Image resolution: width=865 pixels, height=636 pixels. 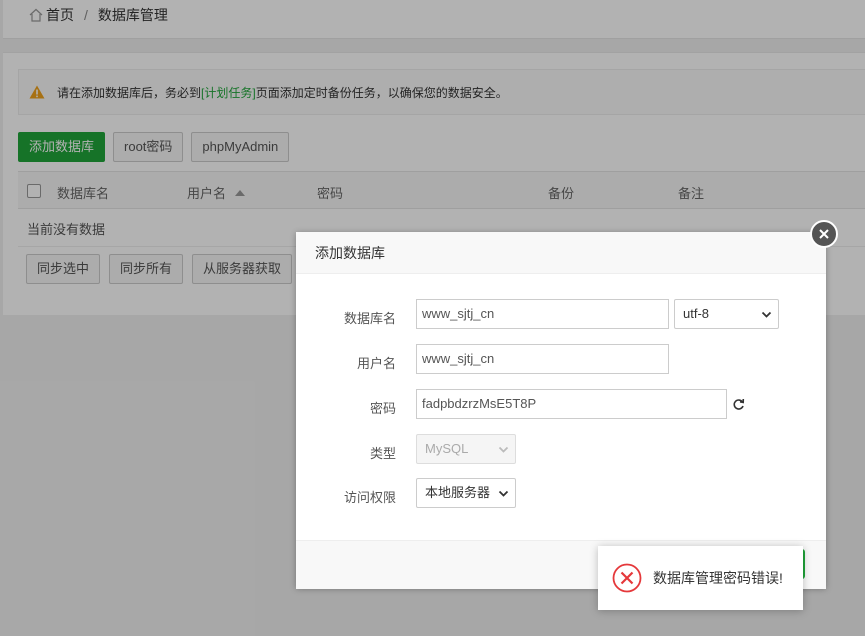 What do you see at coordinates (369, 318) in the screenshot?
I see `db-name-label: 数据库名` at bounding box center [369, 318].